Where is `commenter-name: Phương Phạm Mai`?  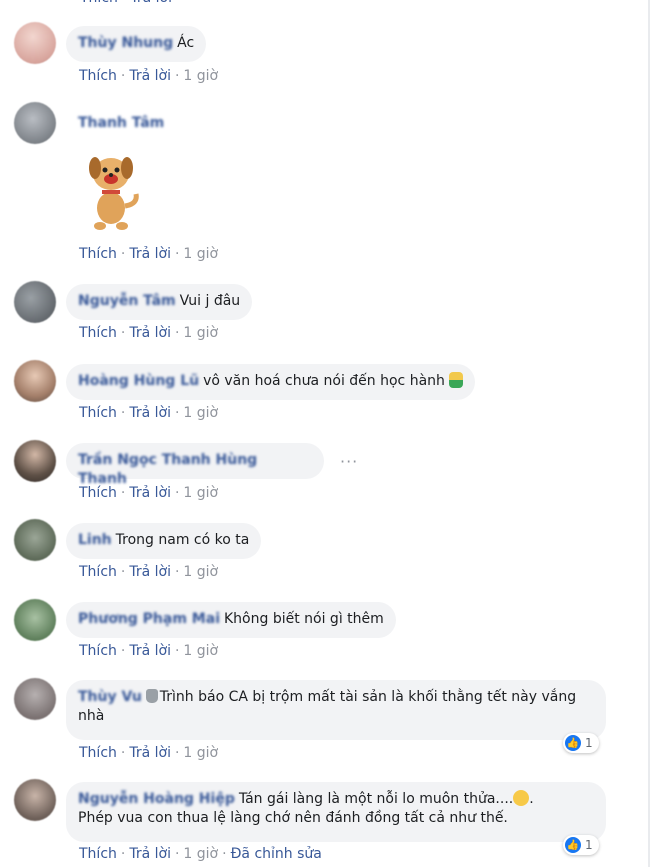 commenter-name: Phương Phạm Mai is located at coordinates (149, 619).